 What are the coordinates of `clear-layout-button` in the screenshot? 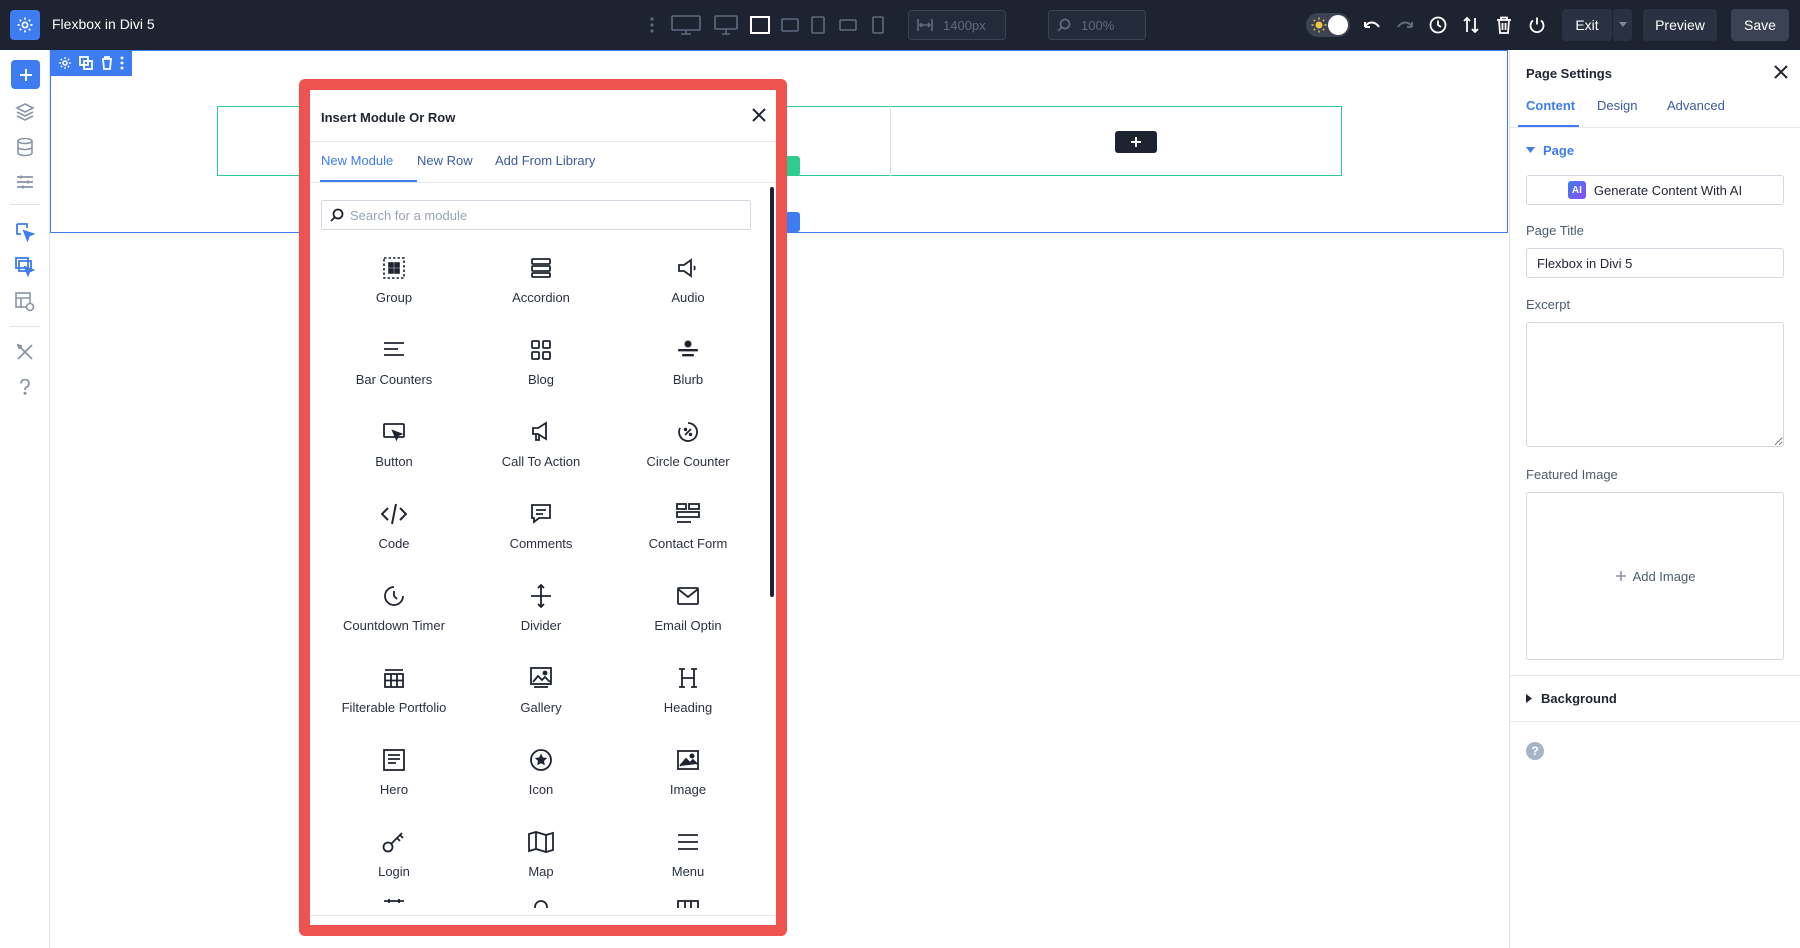 It's located at (1504, 25).